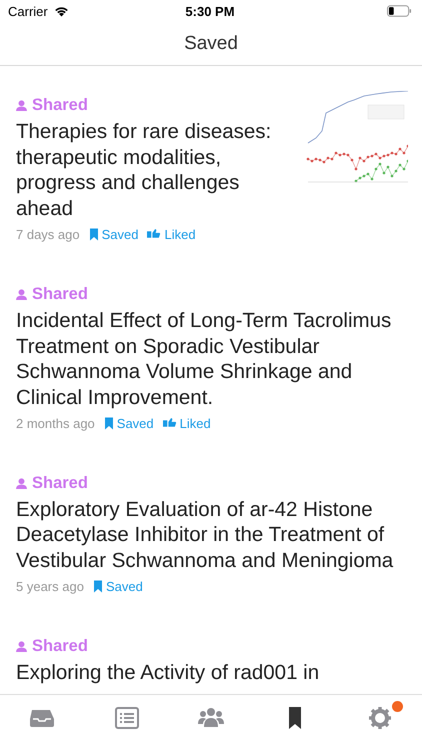 This screenshot has height=750, width=422. What do you see at coordinates (212, 535) in the screenshot?
I see `article-title: Exploratory Evaluation of ar-42 Histone Deacetylase Inhibitor in the Treatment of Vestibular Schwannoma and Meningioma` at bounding box center [212, 535].